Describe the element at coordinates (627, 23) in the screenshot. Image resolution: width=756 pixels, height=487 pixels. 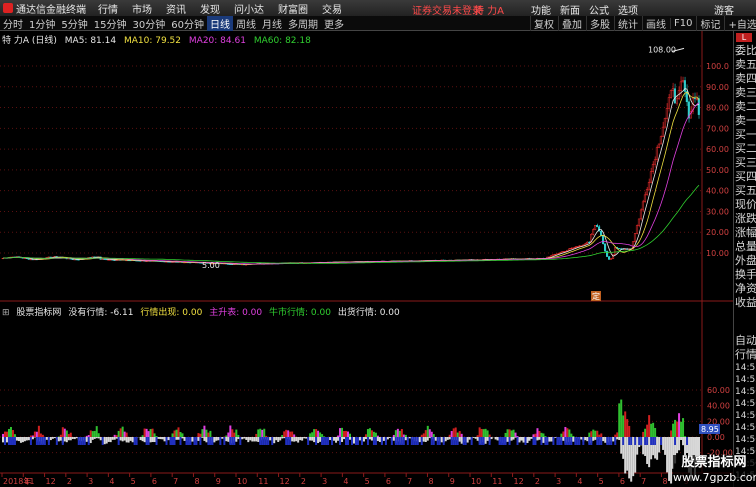
I see `tool-stats: 统计` at that location.